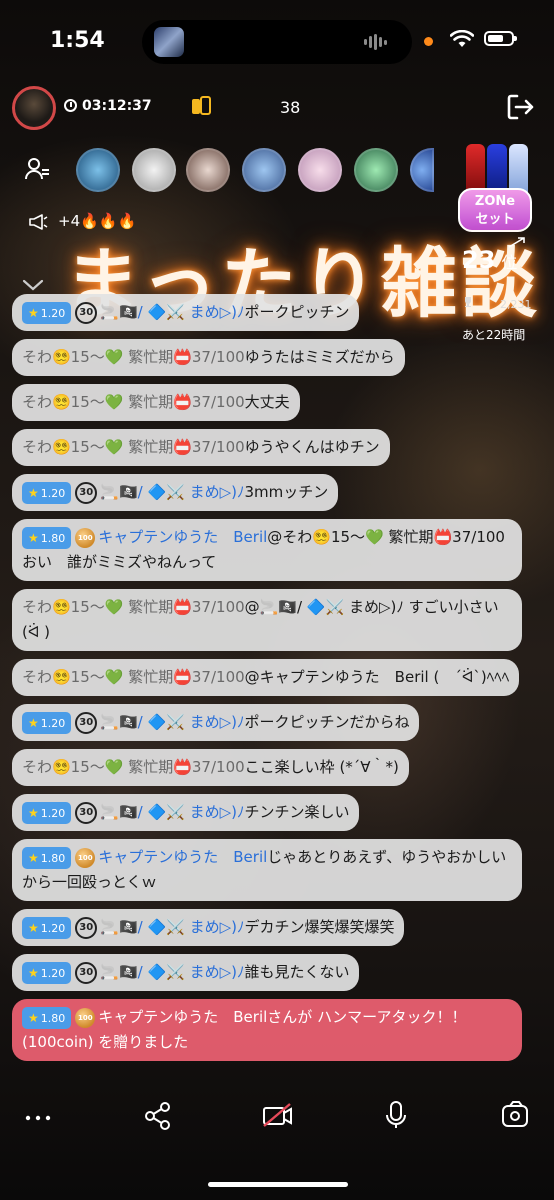 This screenshot has width=554, height=1200. What do you see at coordinates (297, 312) in the screenshot?
I see `comment-text: ポークピッチン` at bounding box center [297, 312].